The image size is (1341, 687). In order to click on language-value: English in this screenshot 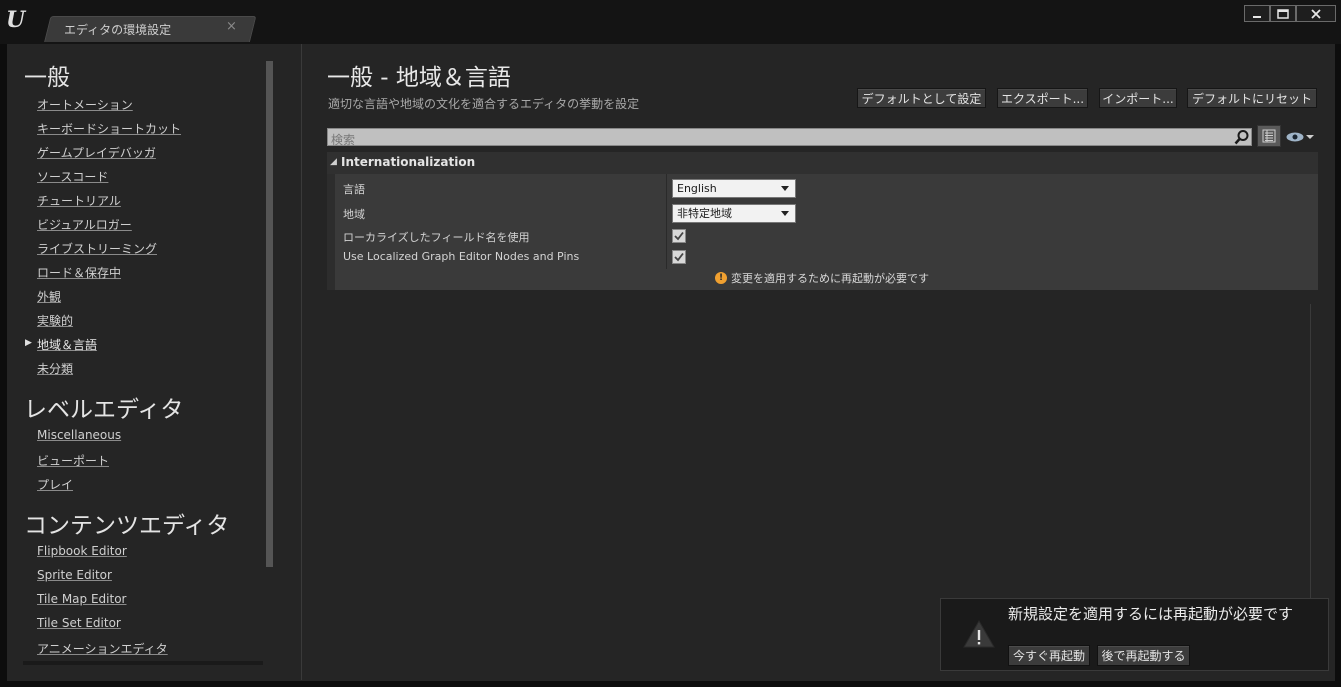, I will do `click(697, 188)`.